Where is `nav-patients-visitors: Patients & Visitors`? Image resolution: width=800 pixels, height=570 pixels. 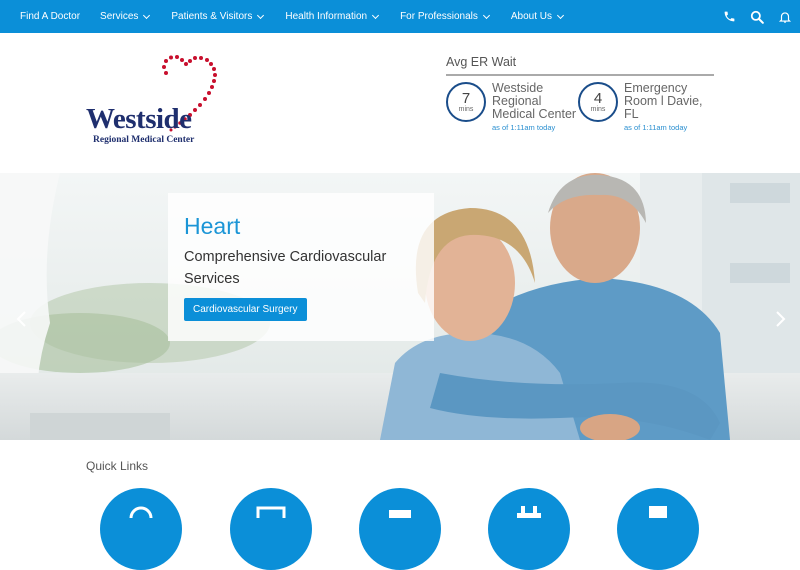
nav-patients-visitors: Patients & Visitors is located at coordinates (218, 16).